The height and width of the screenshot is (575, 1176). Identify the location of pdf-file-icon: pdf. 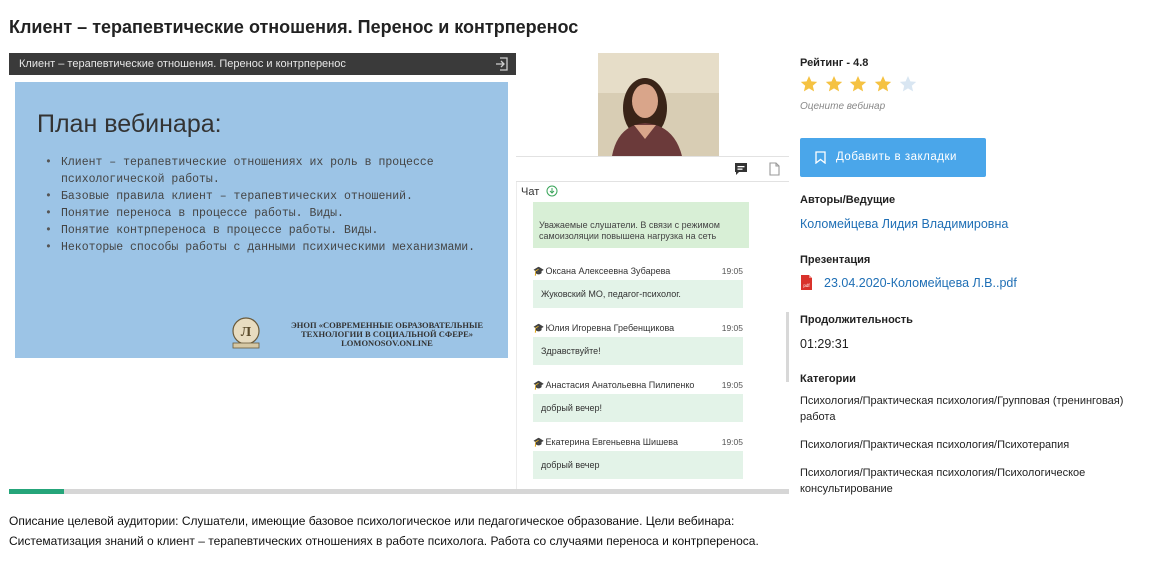
(806, 282).